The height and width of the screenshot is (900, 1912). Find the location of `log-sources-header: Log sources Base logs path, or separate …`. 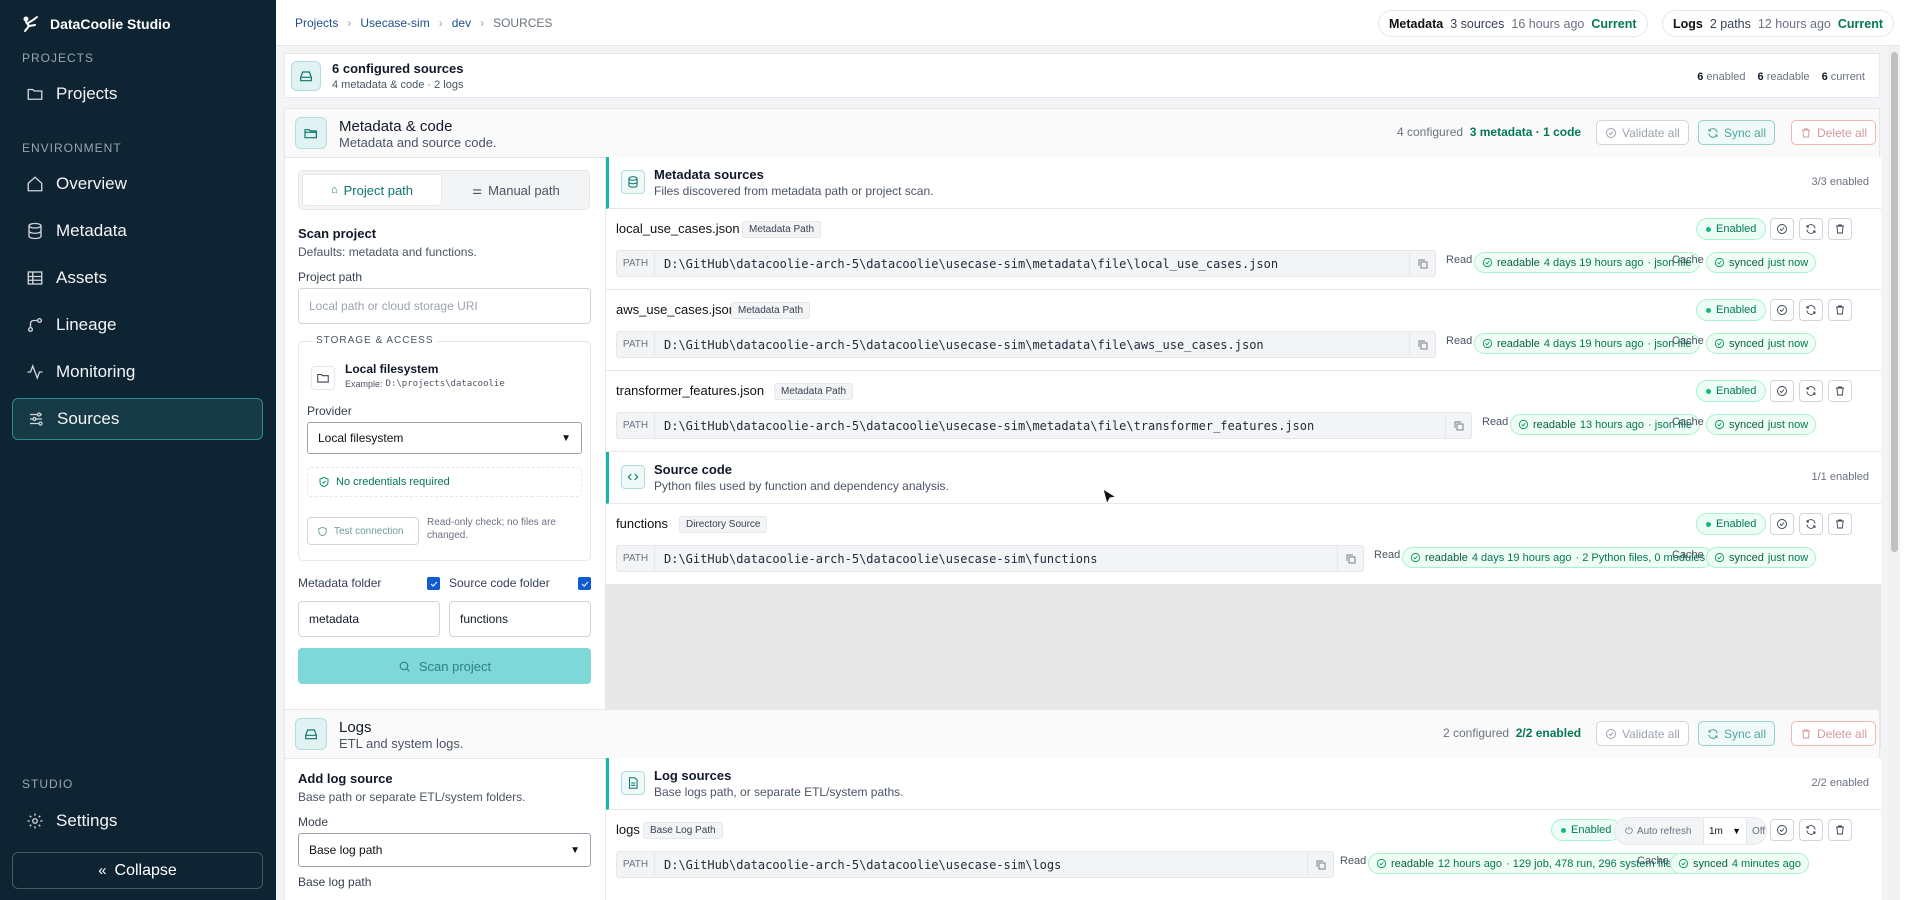

log-sources-header: Log sources Base logs path, or separate … is located at coordinates (1243, 784).